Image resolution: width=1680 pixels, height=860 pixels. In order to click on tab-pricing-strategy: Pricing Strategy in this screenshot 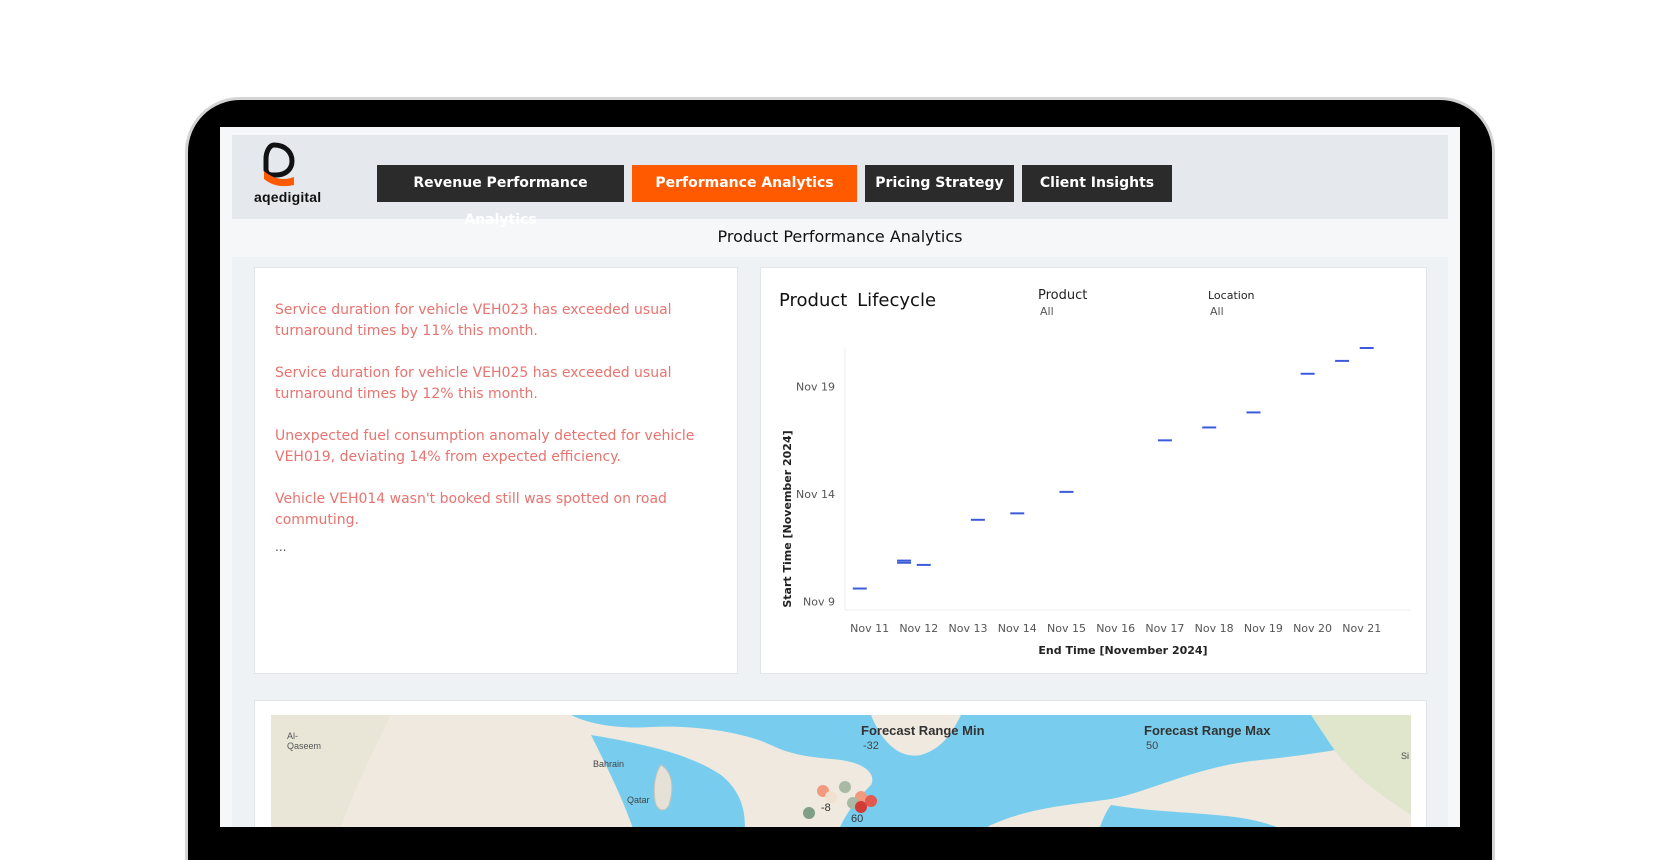, I will do `click(939, 183)`.